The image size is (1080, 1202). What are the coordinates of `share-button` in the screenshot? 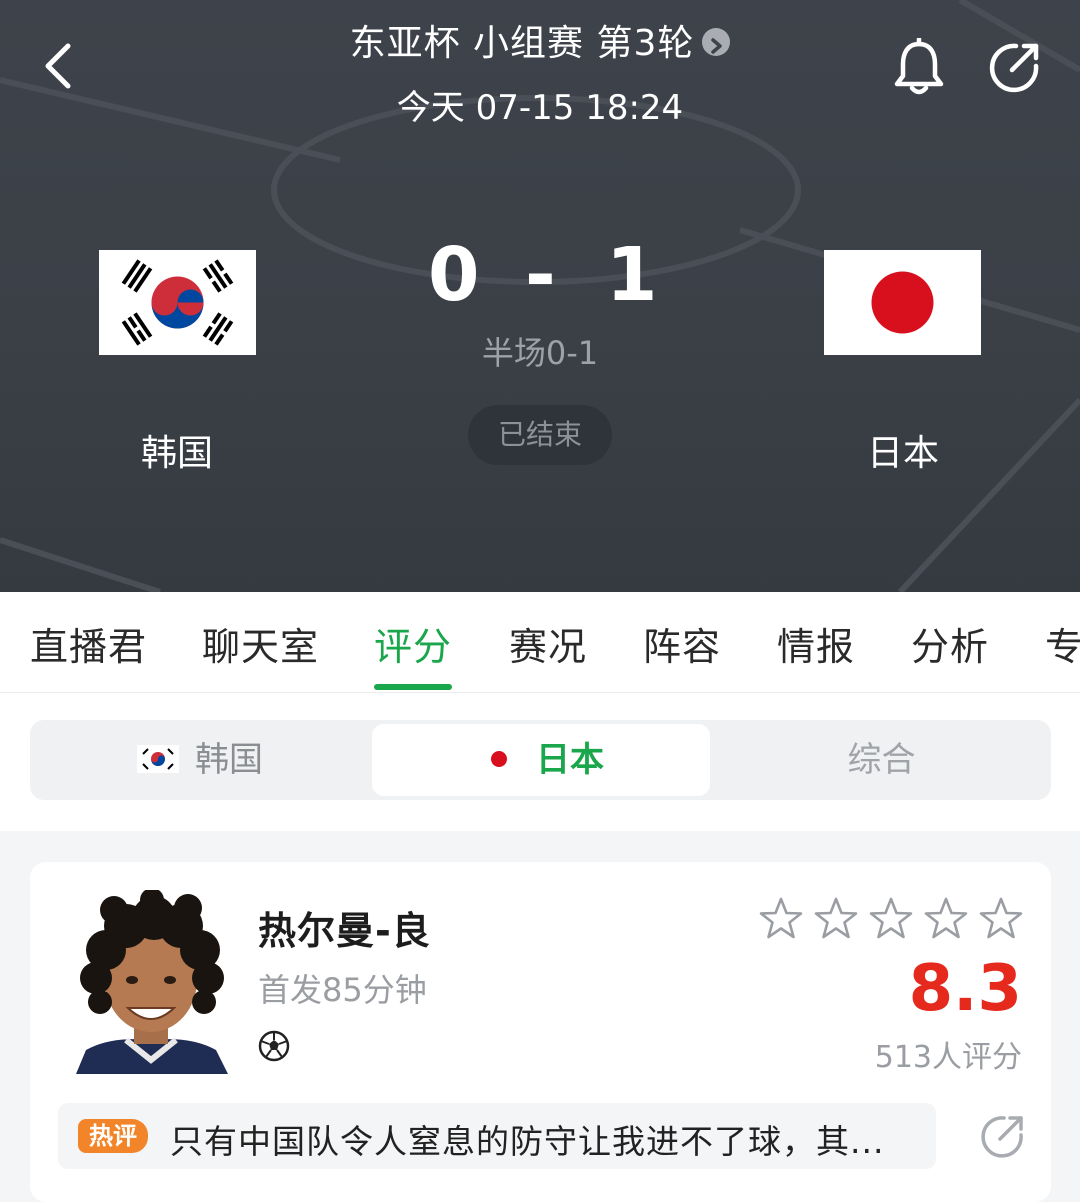 It's located at (1014, 68).